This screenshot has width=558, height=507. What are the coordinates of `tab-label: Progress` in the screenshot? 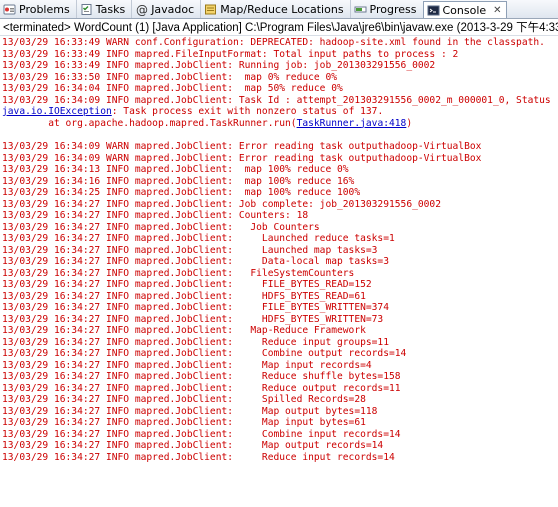 It's located at (393, 9).